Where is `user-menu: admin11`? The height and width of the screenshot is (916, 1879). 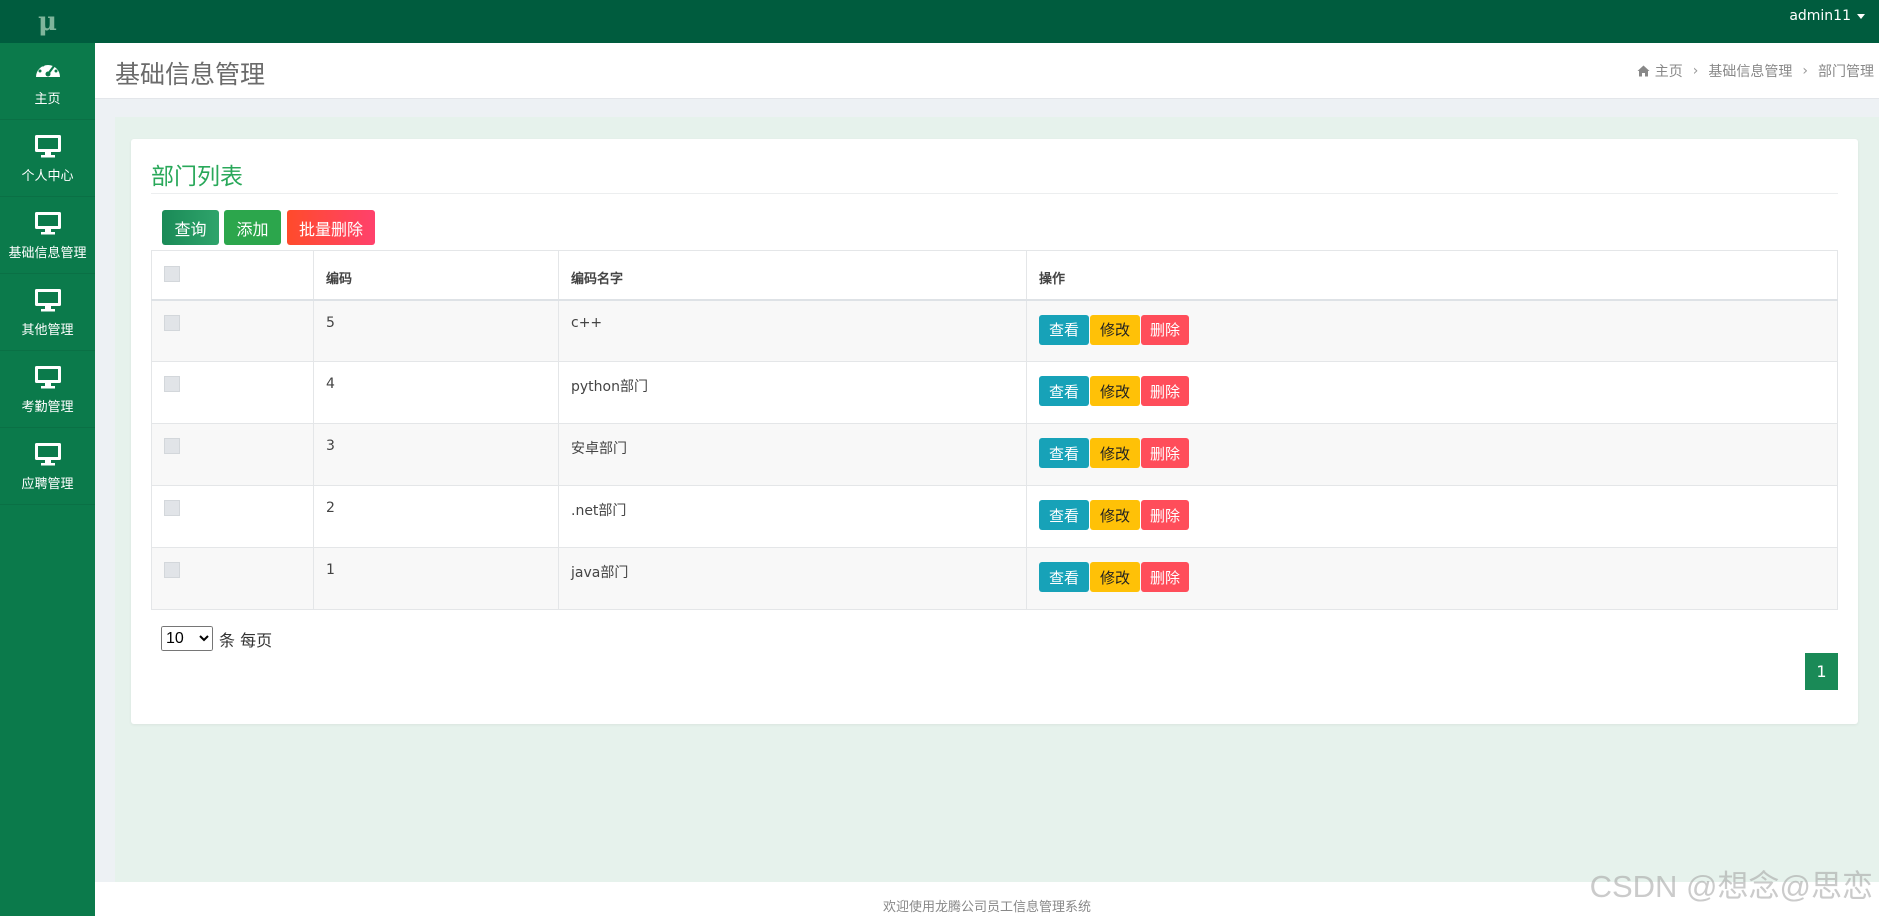
user-menu: admin11 is located at coordinates (1827, 16).